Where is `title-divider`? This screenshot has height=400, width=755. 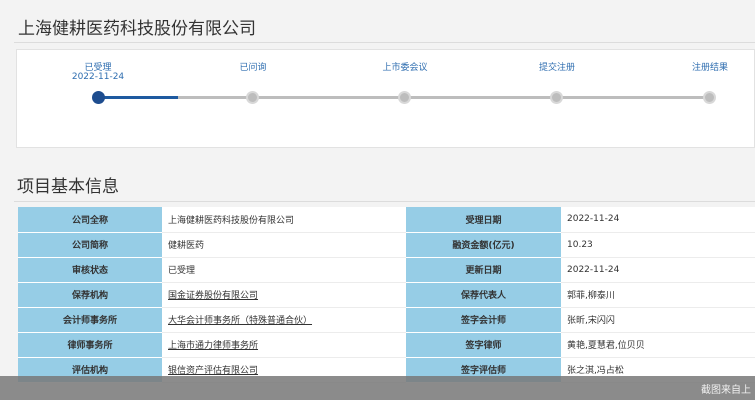
title-divider is located at coordinates (384, 42).